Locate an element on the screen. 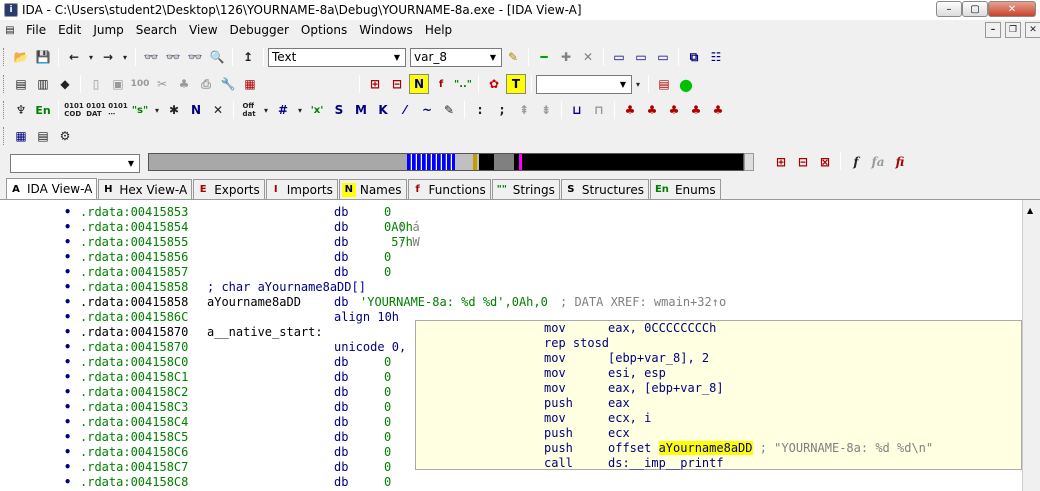 This screenshot has height=491, width=1040. settings-gear-icon: ⚙ is located at coordinates (65, 136).